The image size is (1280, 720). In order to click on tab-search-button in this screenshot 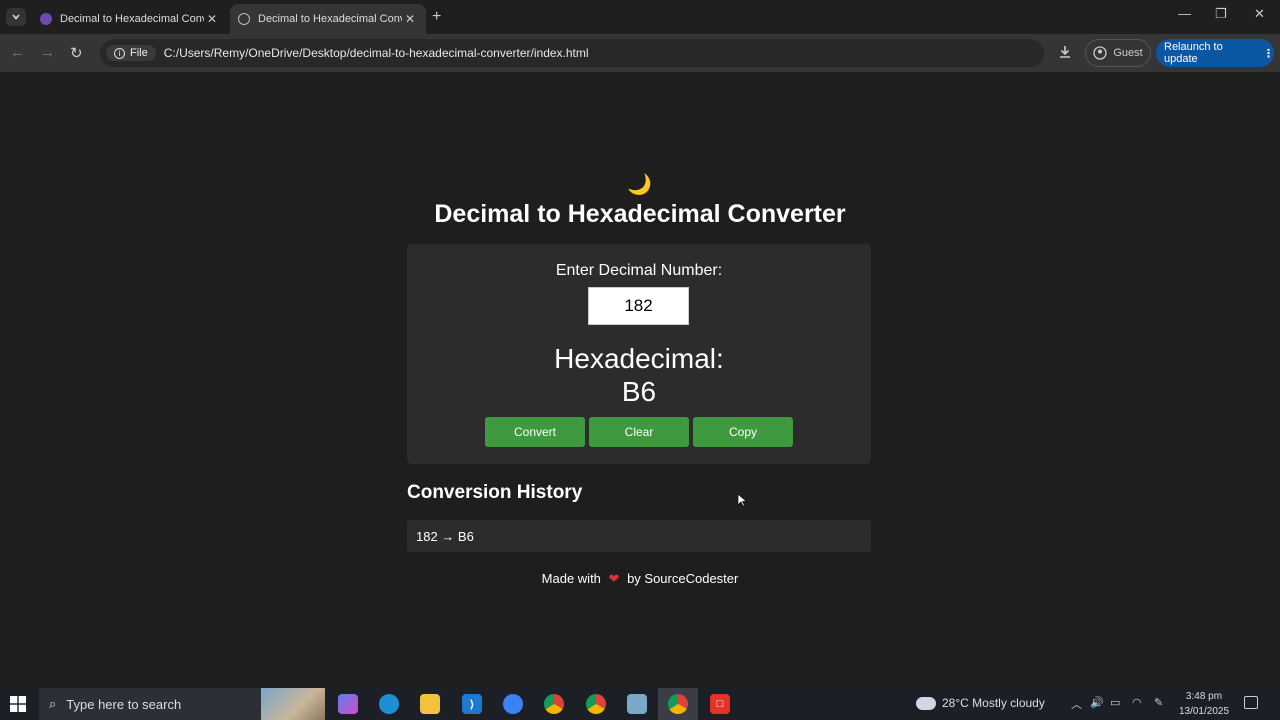, I will do `click(16, 17)`.